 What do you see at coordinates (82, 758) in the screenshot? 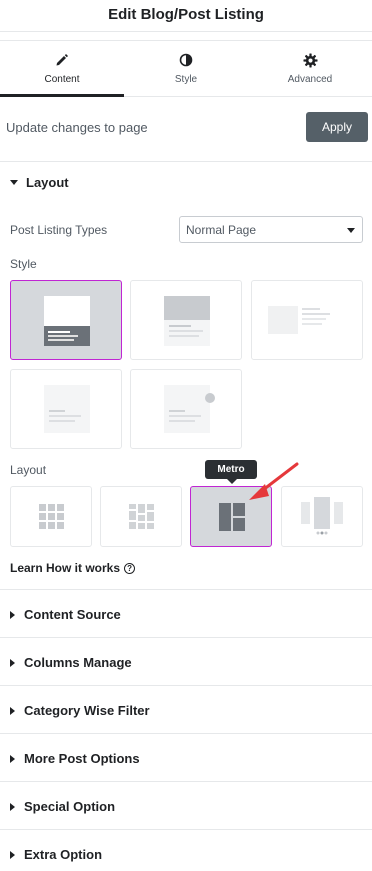
I see `section-title: More Post Options` at bounding box center [82, 758].